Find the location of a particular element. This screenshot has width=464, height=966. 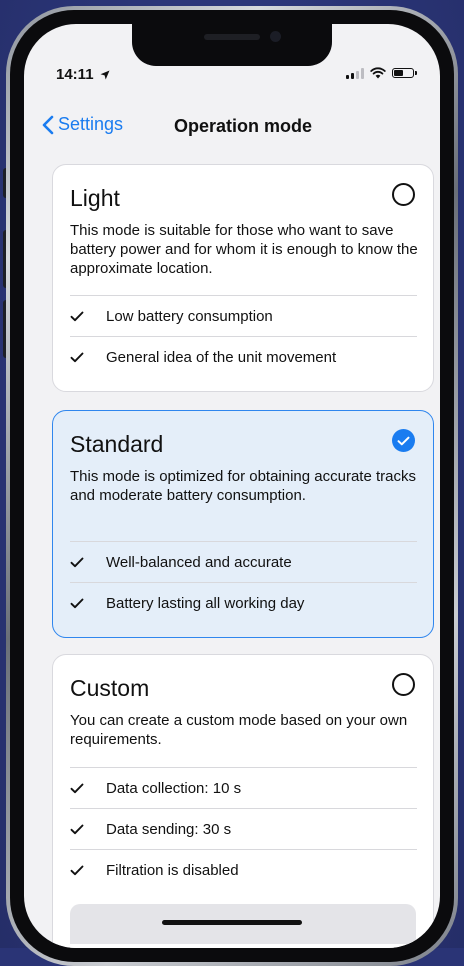

feature-item: Well-balanced and accurate is located at coordinates (243, 562).